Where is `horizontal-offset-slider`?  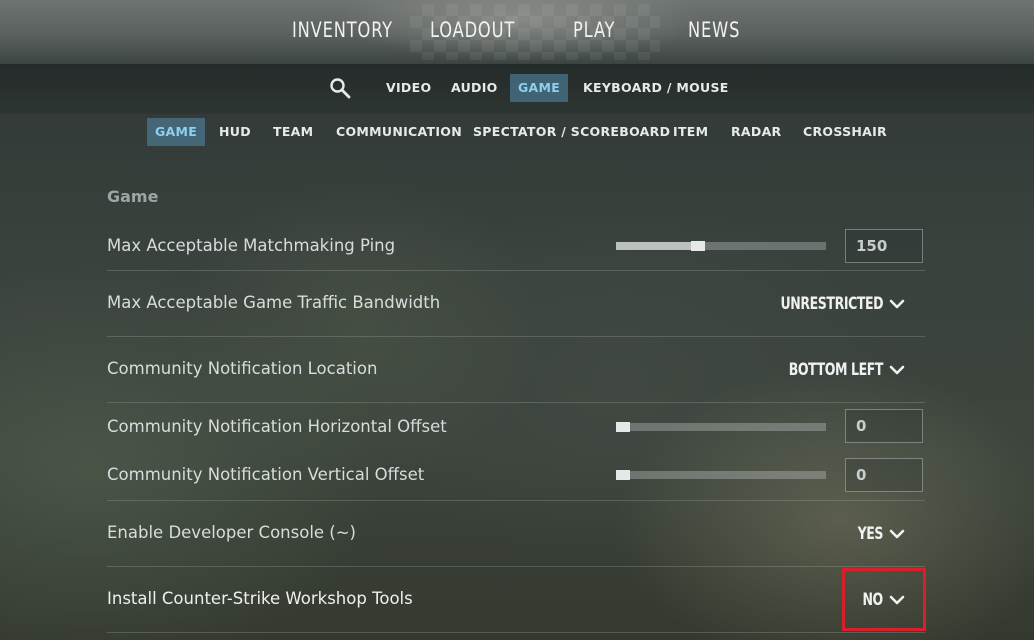 horizontal-offset-slider is located at coordinates (721, 427).